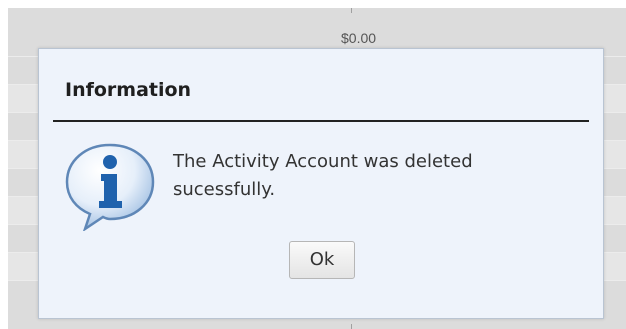  Describe the element at coordinates (128, 90) in the screenshot. I see `dialog-title: Information` at that location.